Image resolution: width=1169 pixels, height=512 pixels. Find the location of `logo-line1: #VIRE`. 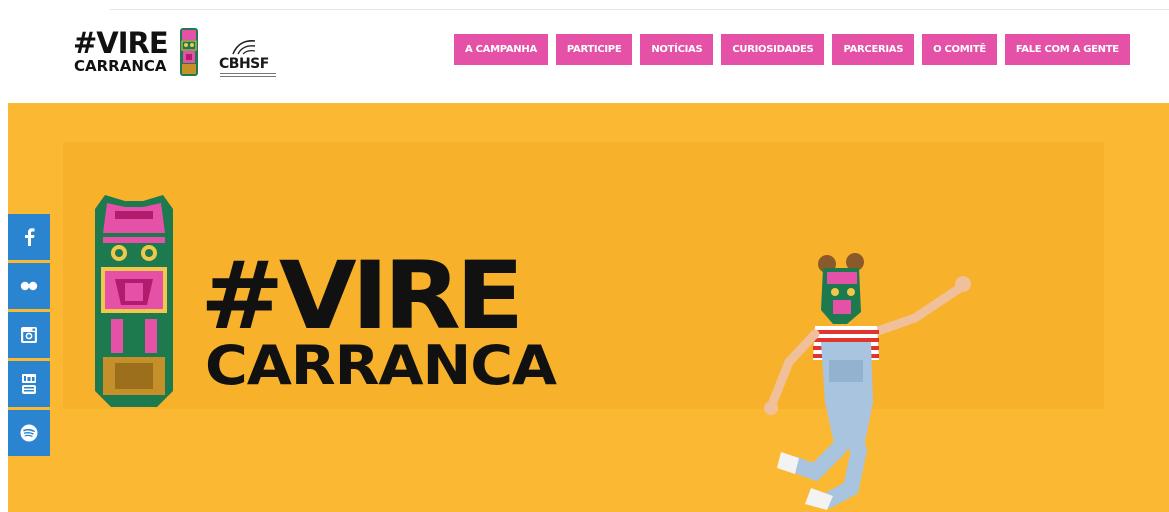

logo-line1: #VIRE is located at coordinates (121, 43).